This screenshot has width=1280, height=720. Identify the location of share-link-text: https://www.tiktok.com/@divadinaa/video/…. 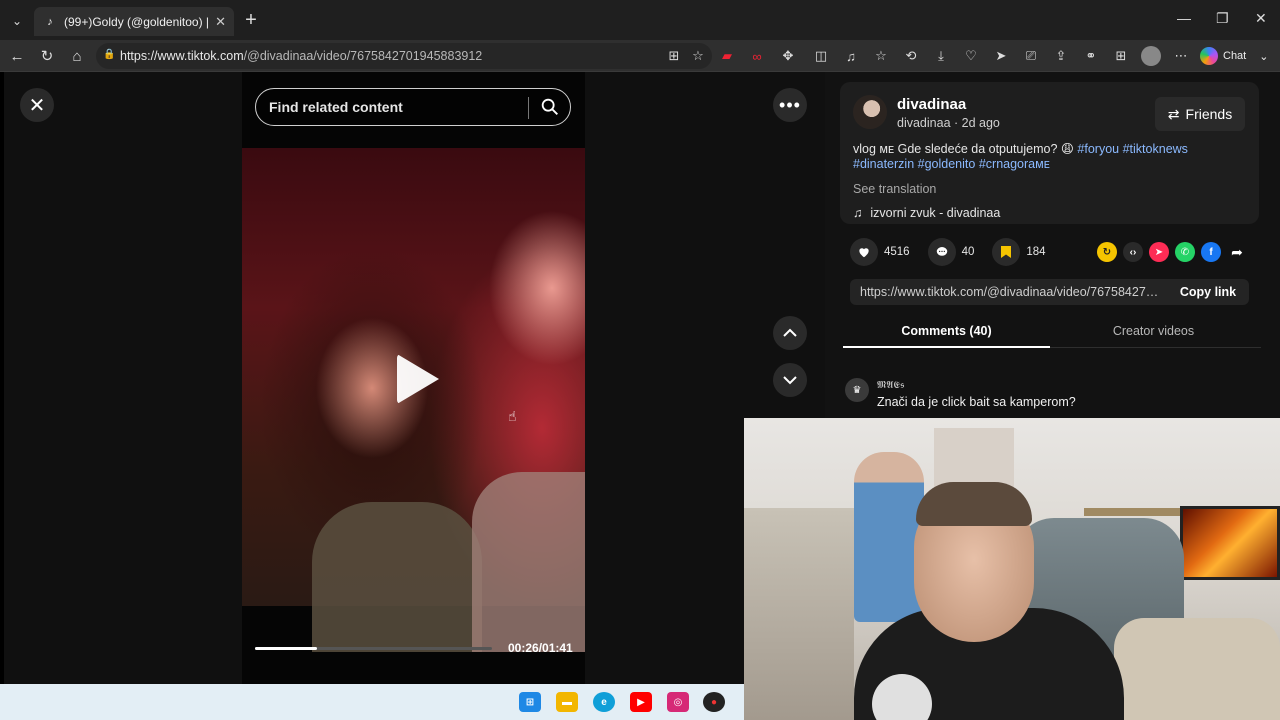
(1012, 292).